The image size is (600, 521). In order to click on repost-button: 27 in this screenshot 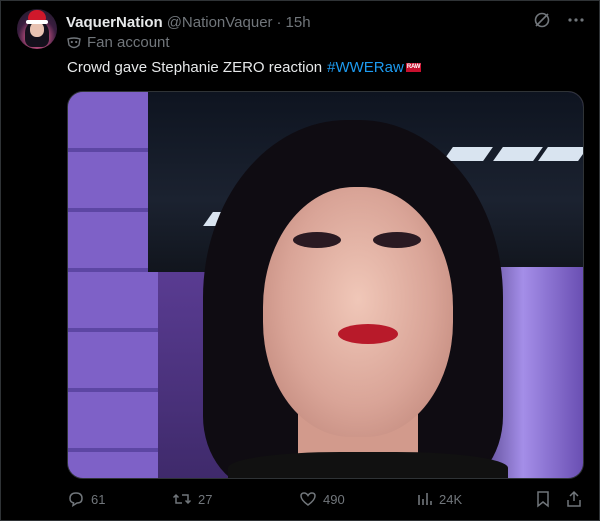, I will do `click(192, 499)`.